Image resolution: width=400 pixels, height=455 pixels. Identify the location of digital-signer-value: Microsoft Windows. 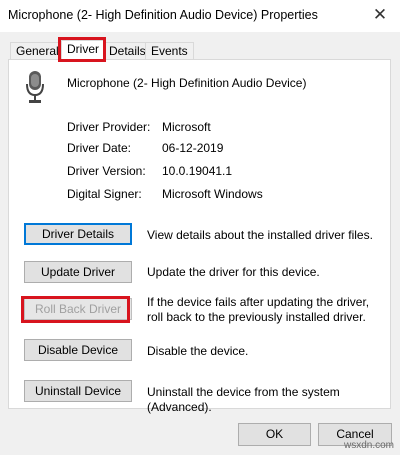
(212, 194).